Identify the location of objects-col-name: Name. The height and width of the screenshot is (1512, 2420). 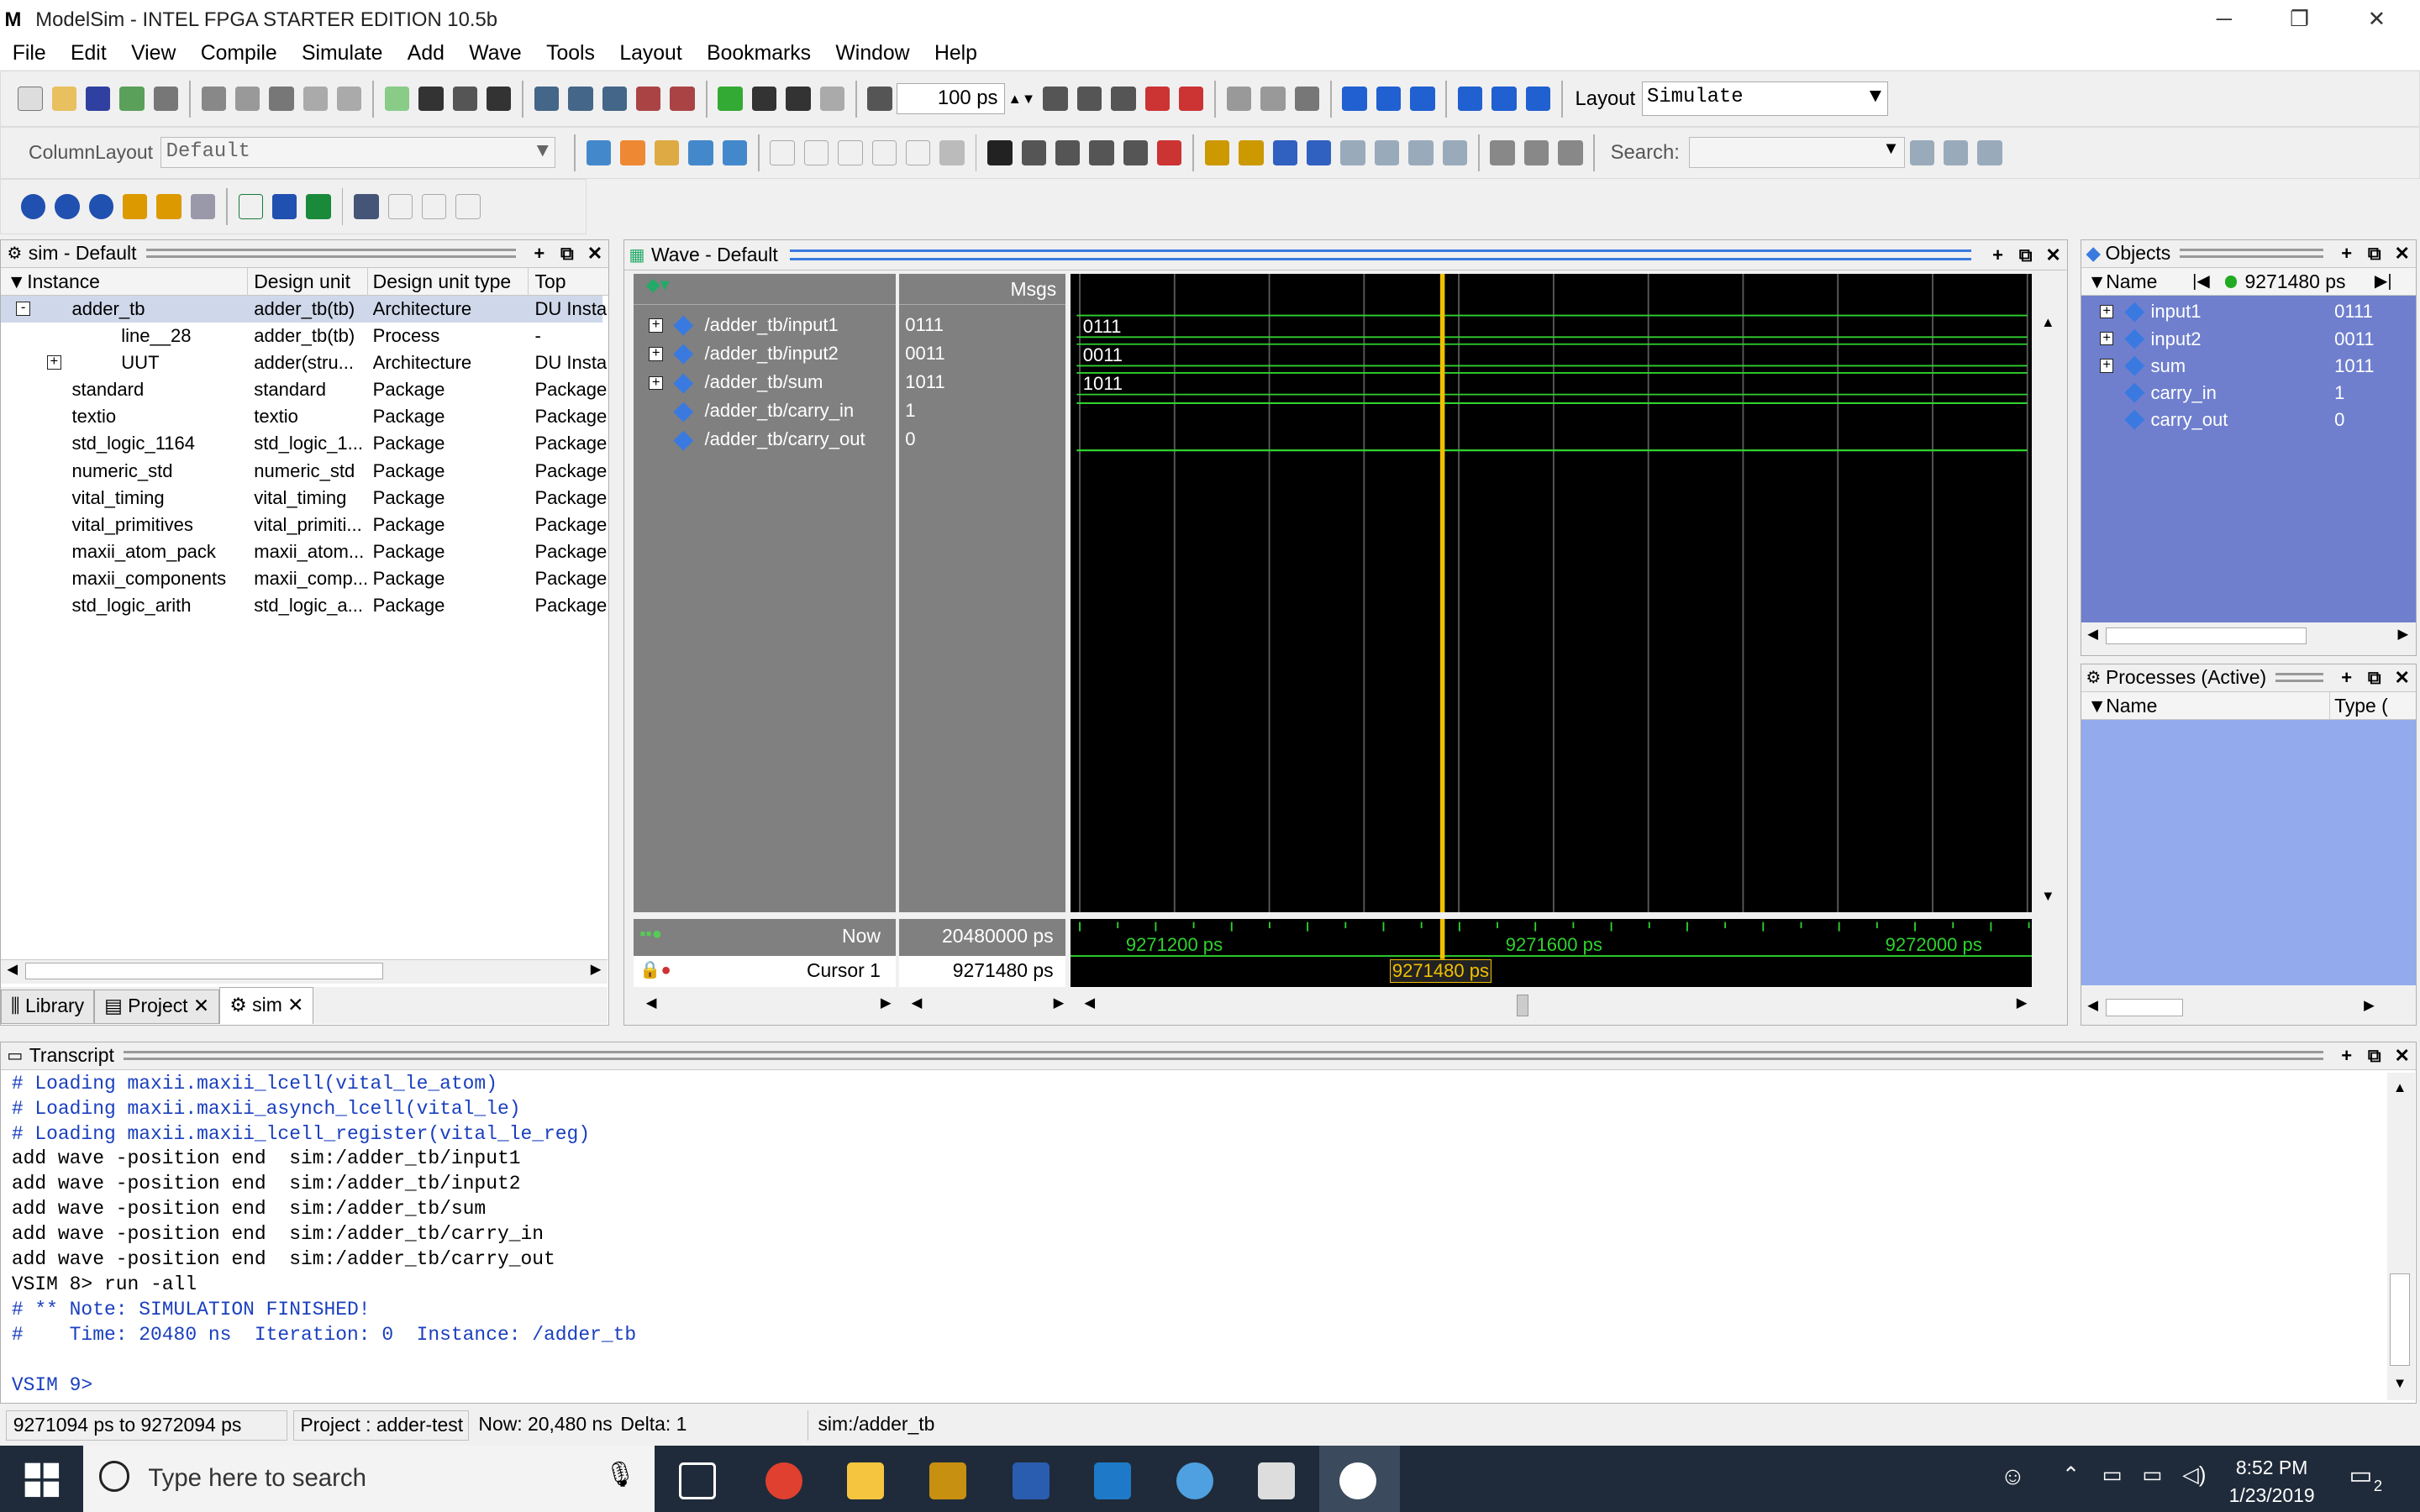
(2131, 282).